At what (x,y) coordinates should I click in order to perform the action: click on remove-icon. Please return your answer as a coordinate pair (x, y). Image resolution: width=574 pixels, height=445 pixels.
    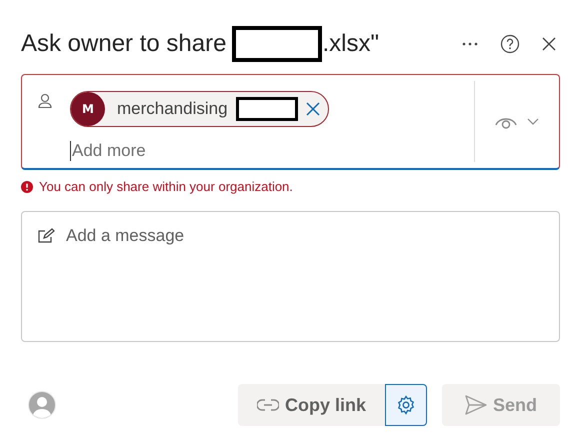
    Looking at the image, I should click on (313, 109).